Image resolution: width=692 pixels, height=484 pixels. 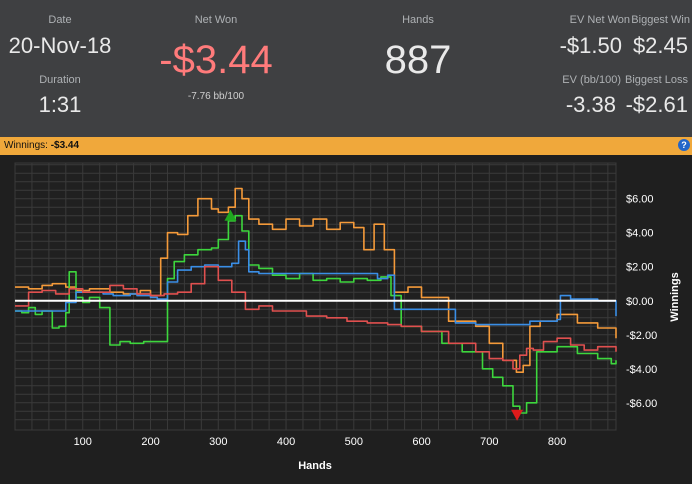 What do you see at coordinates (656, 104) in the screenshot?
I see `biggest-loss-value: -$2.61` at bounding box center [656, 104].